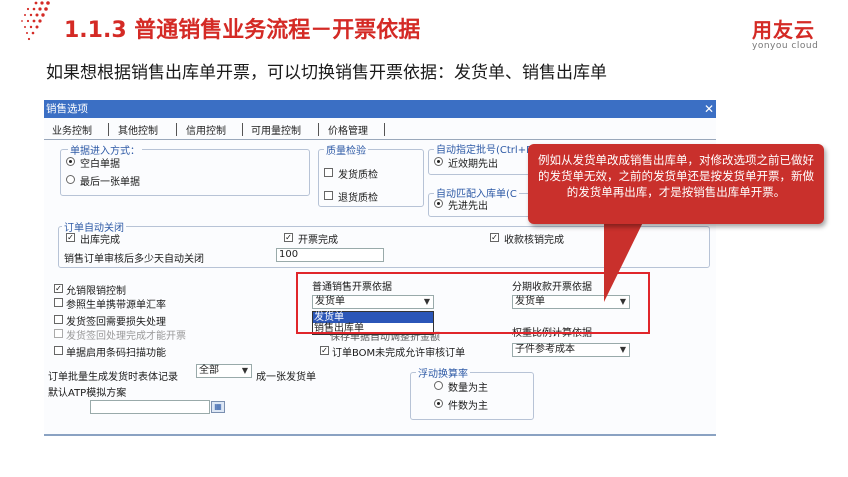 The height and width of the screenshot is (477, 848). I want to click on checkbox-barcode-scan, so click(58, 350).